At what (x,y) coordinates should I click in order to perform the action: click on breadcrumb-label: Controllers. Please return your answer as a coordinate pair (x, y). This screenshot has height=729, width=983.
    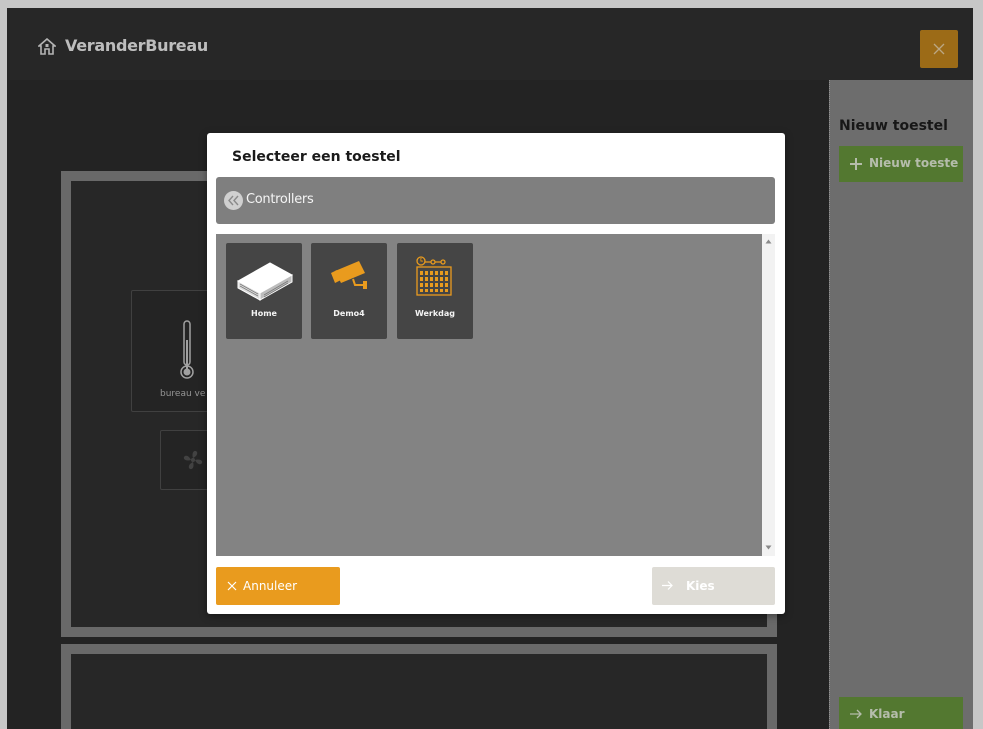
    Looking at the image, I should click on (280, 199).